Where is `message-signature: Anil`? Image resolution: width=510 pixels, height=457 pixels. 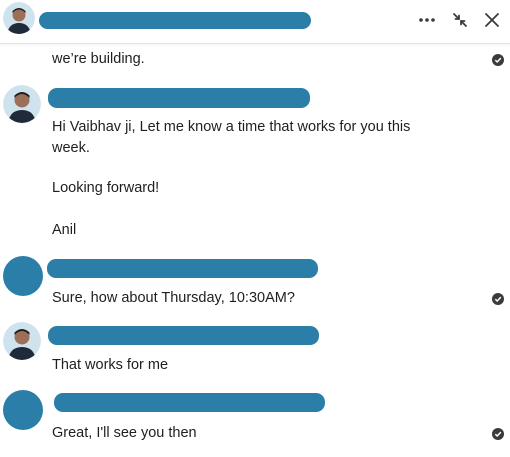
message-signature: Anil is located at coordinates (64, 230).